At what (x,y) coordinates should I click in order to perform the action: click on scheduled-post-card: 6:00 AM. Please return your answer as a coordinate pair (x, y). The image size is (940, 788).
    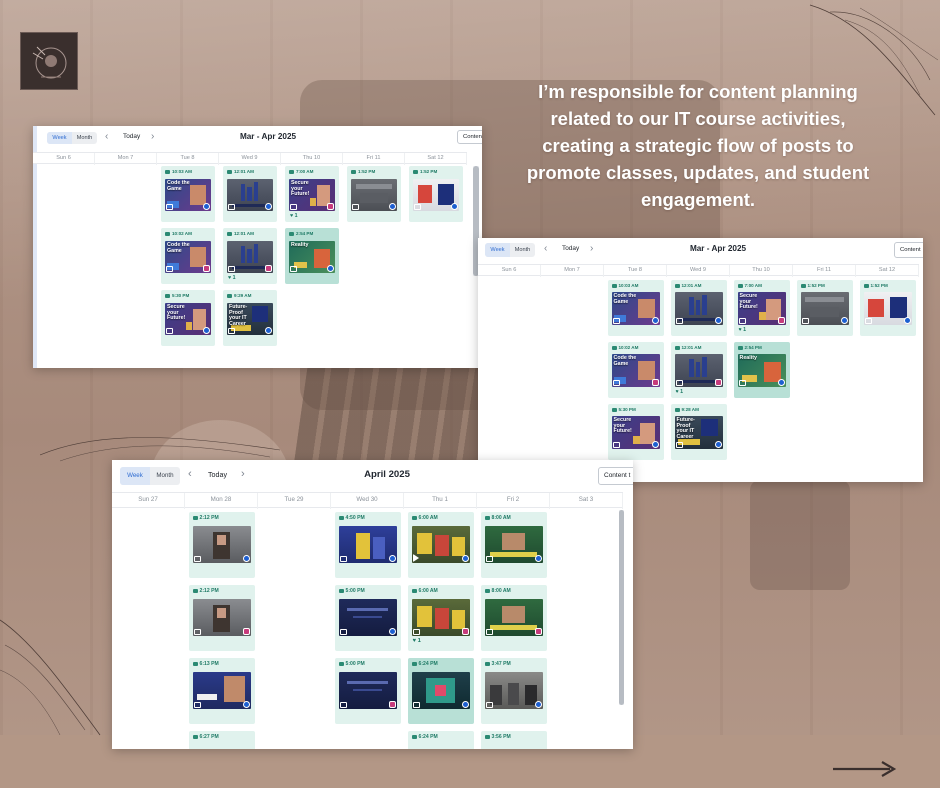
    Looking at the image, I should click on (440, 545).